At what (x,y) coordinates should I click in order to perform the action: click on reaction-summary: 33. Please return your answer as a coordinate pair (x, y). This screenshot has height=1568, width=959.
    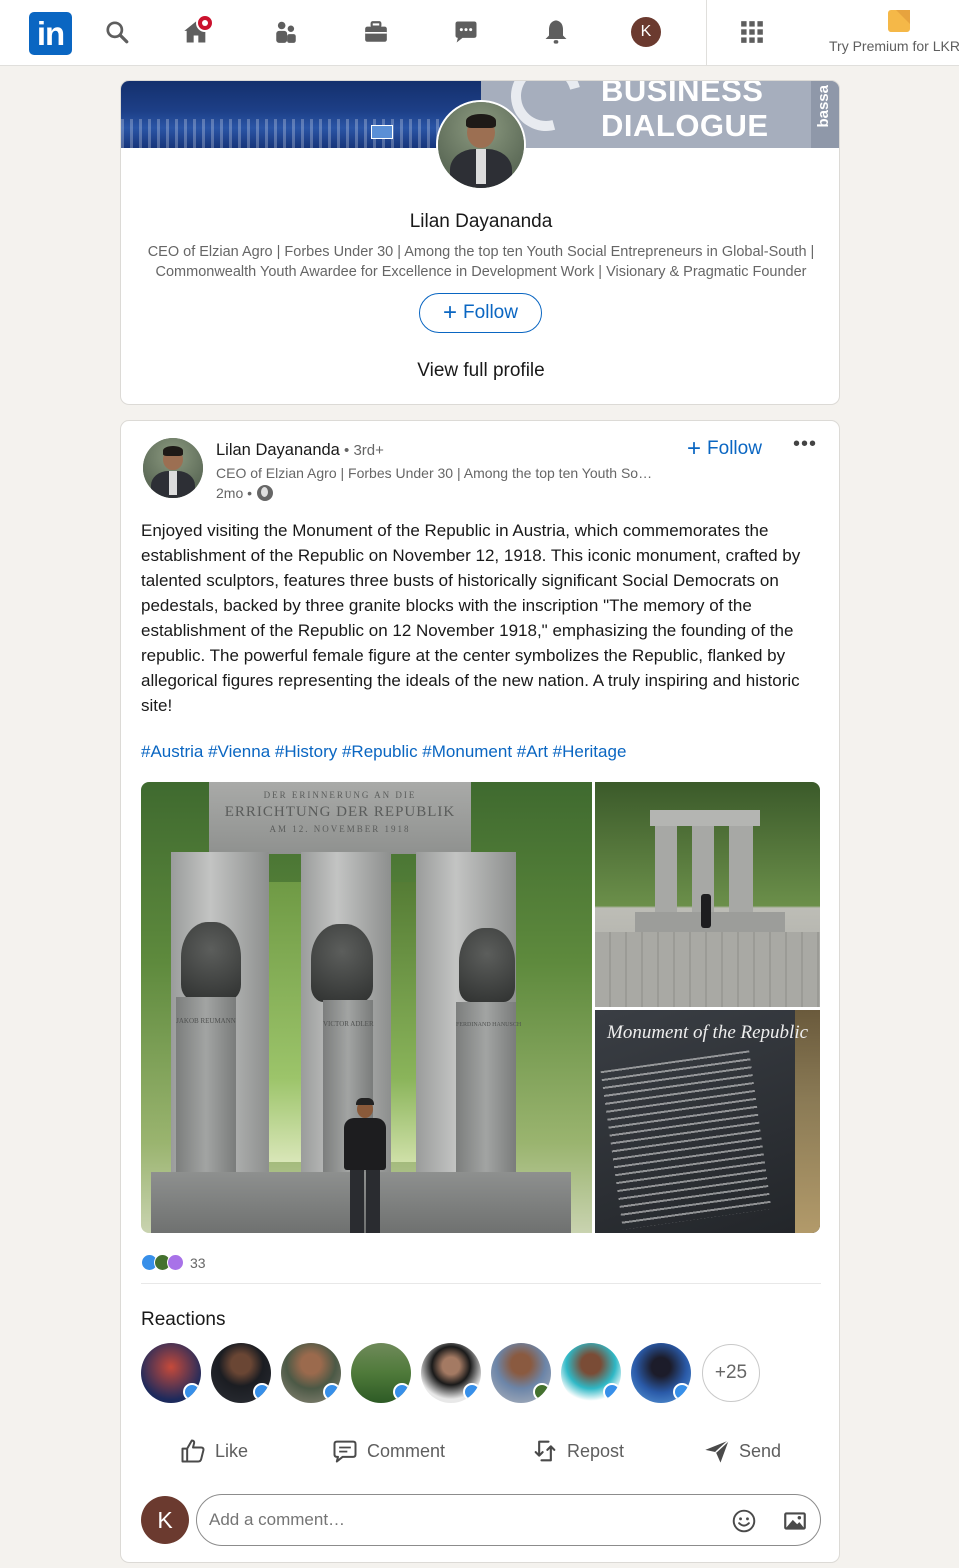
    Looking at the image, I should click on (173, 1262).